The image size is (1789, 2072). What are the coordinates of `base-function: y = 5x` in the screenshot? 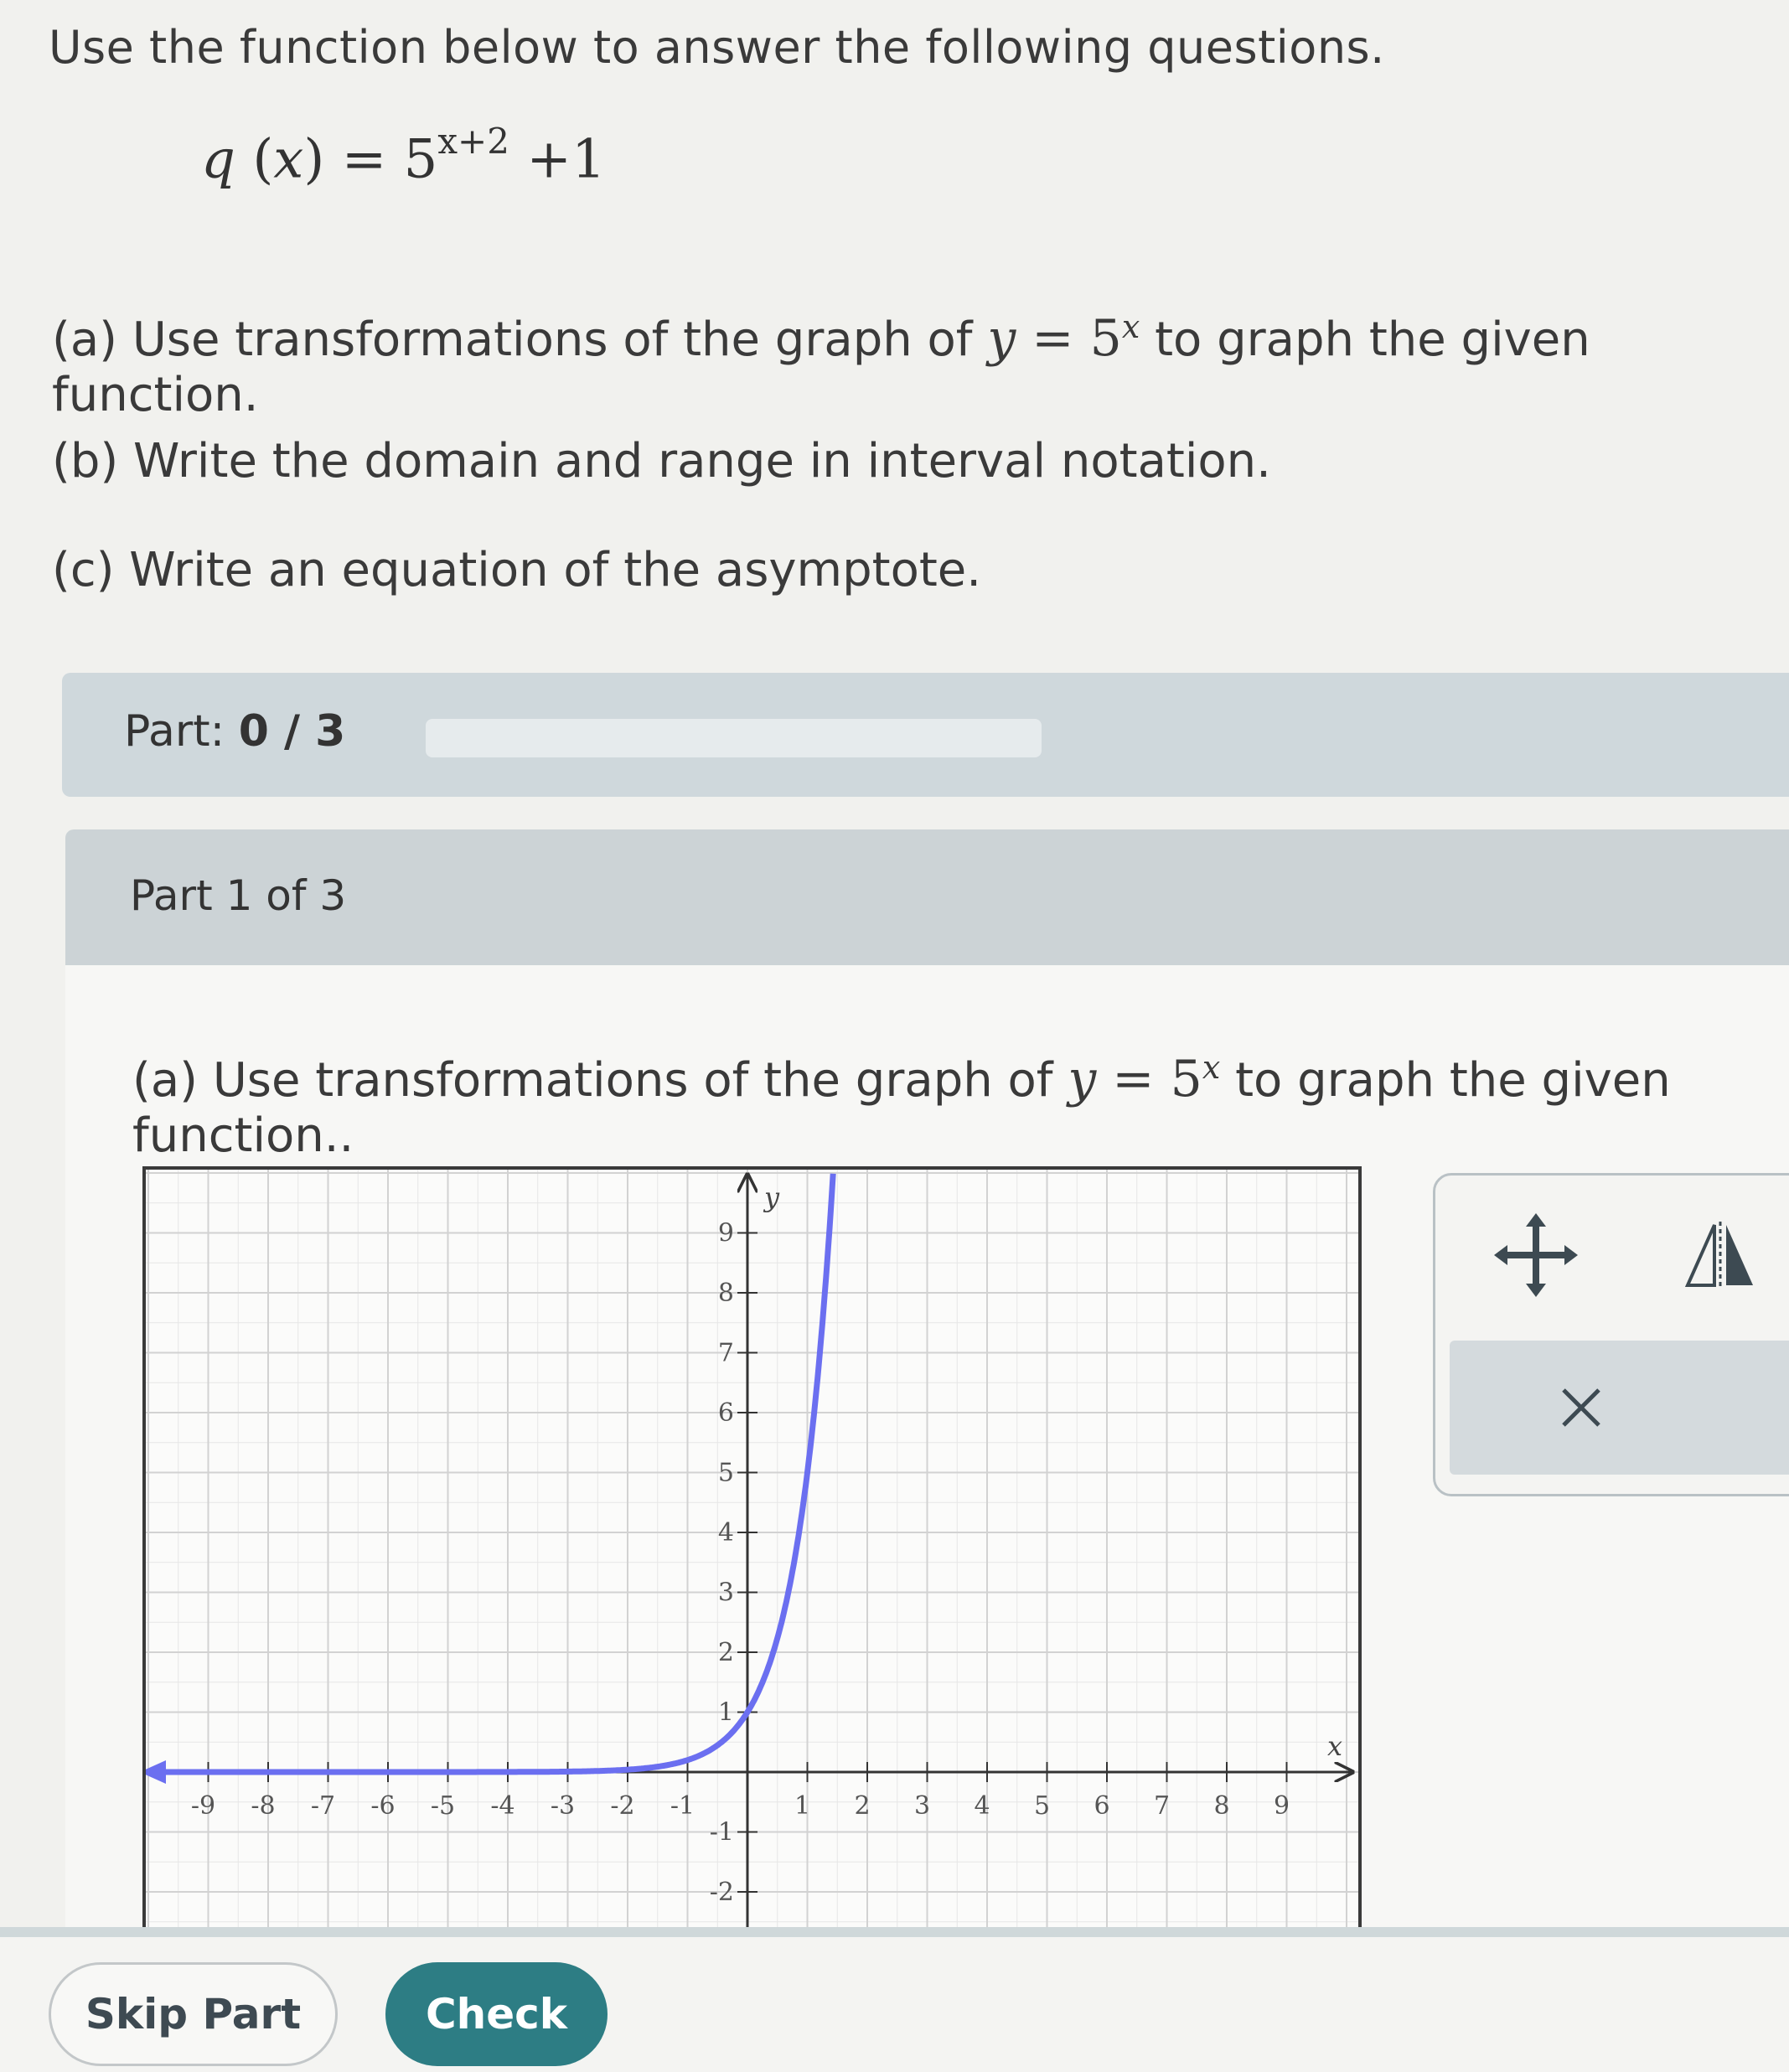 It's located at (1063, 338).